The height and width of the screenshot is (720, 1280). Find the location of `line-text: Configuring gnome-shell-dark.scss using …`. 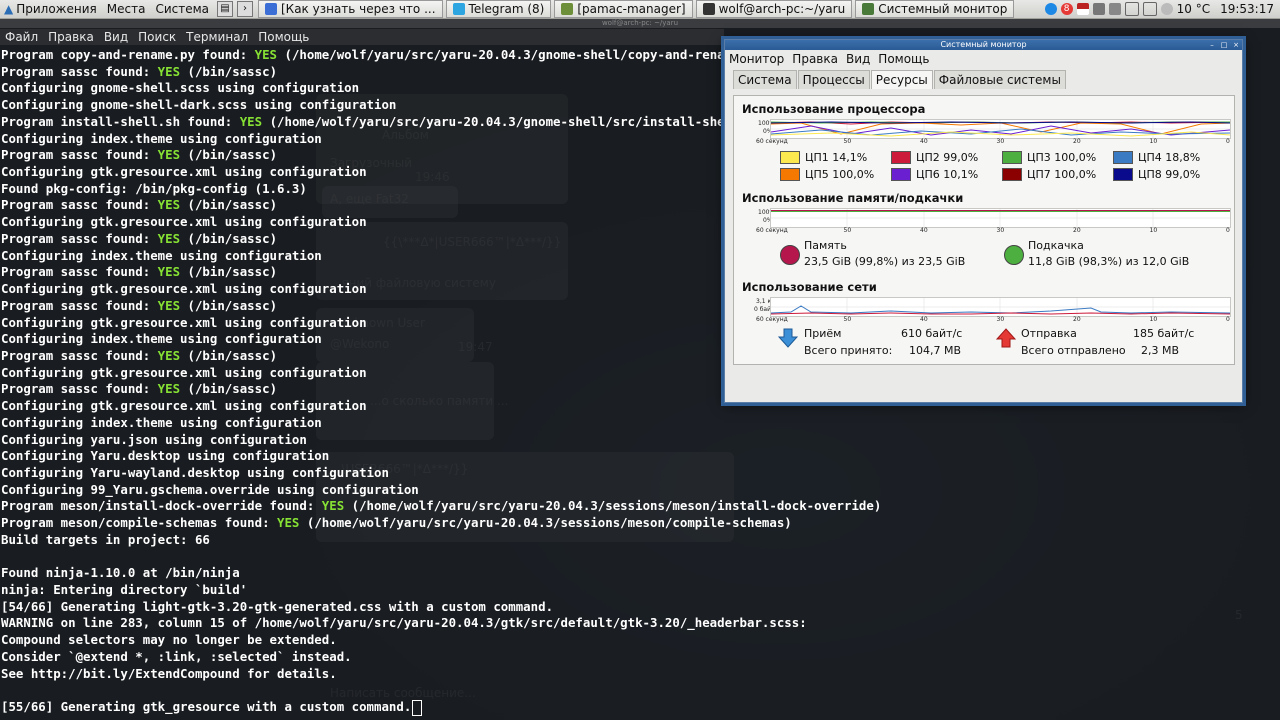

line-text: Configuring gnome-shell-dark.scss using … is located at coordinates (199, 105).